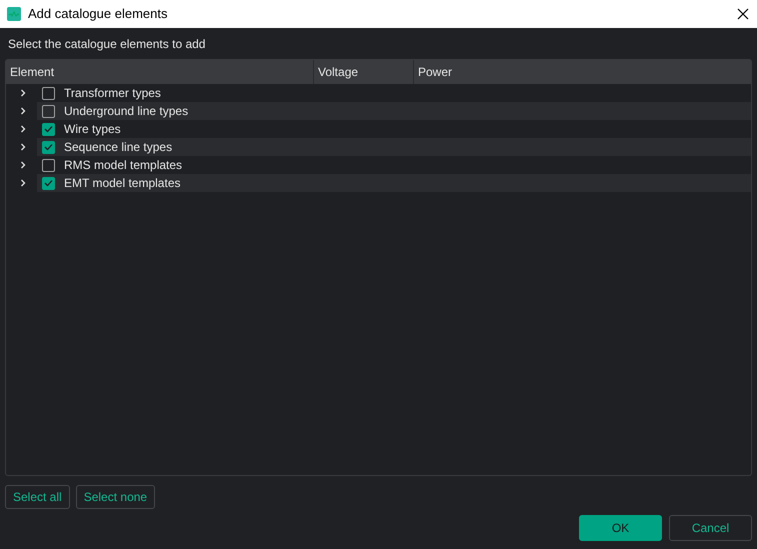 The height and width of the screenshot is (549, 757). Describe the element at coordinates (37, 497) in the screenshot. I see `selection-button: Select all` at that location.